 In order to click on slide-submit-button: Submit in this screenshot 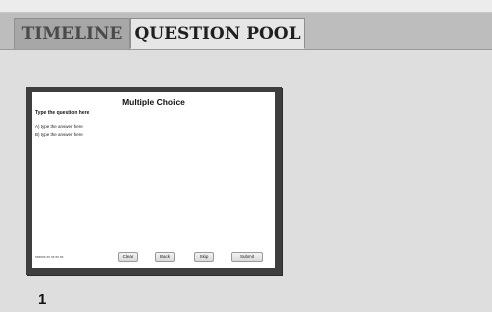, I will do `click(247, 257)`.